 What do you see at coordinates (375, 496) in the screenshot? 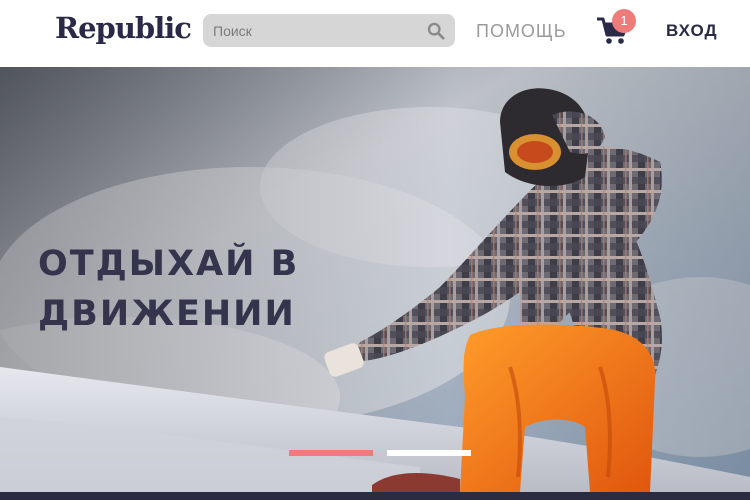
I see `bottom-bar` at bounding box center [375, 496].